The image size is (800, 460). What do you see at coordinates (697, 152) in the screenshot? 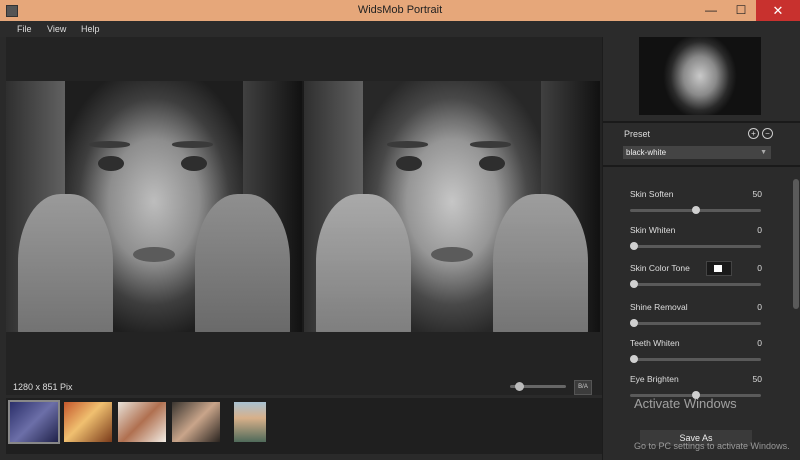
I see `preset-select: black-white ▼` at bounding box center [697, 152].